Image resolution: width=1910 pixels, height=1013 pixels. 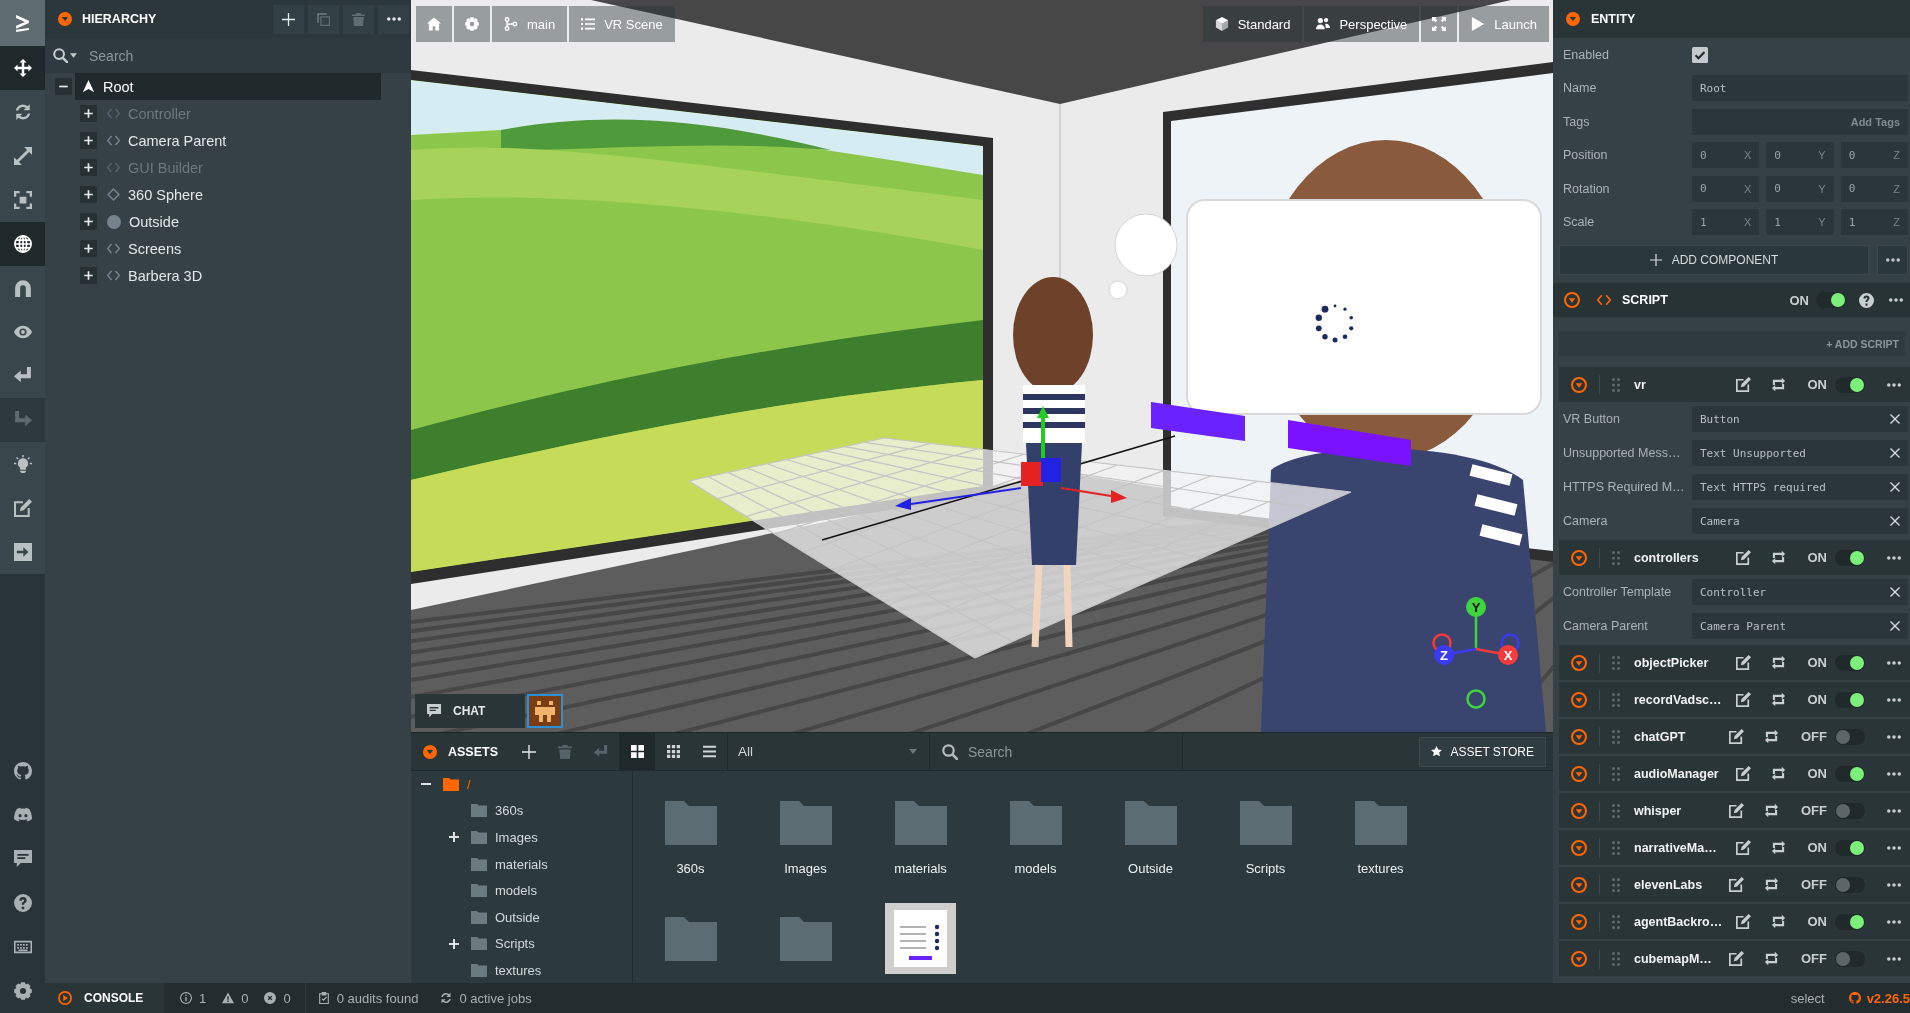 What do you see at coordinates (497, 811) in the screenshot?
I see `folder-tree-item: 360s` at bounding box center [497, 811].